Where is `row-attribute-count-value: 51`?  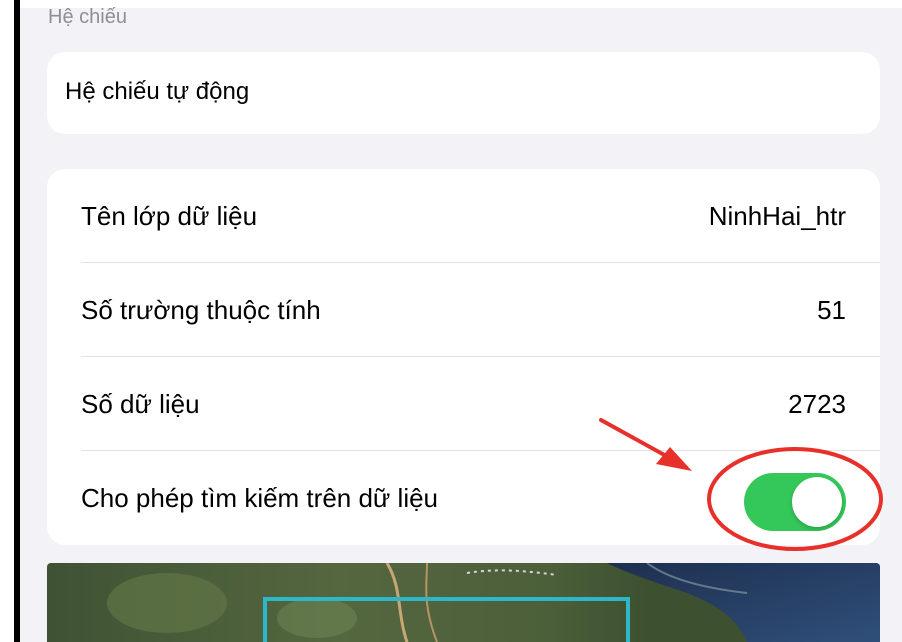 row-attribute-count-value: 51 is located at coordinates (831, 310).